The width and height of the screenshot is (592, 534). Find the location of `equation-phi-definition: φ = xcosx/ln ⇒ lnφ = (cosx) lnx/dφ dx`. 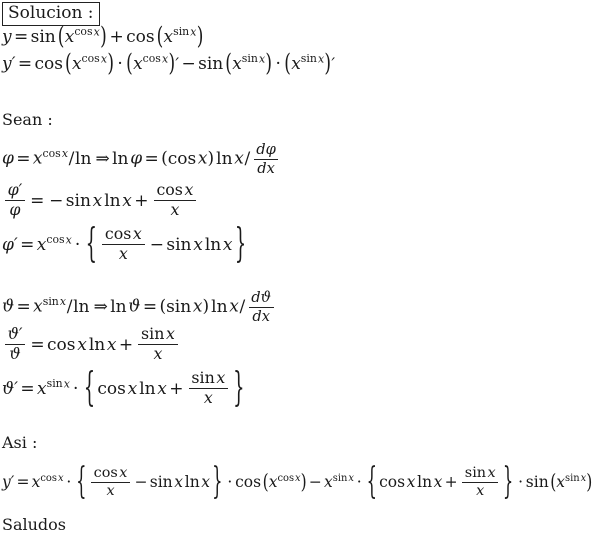

equation-phi-definition: φ = xcosx/ln ⇒ lnφ = (cosx) lnx/dφ dx is located at coordinates (141, 159).